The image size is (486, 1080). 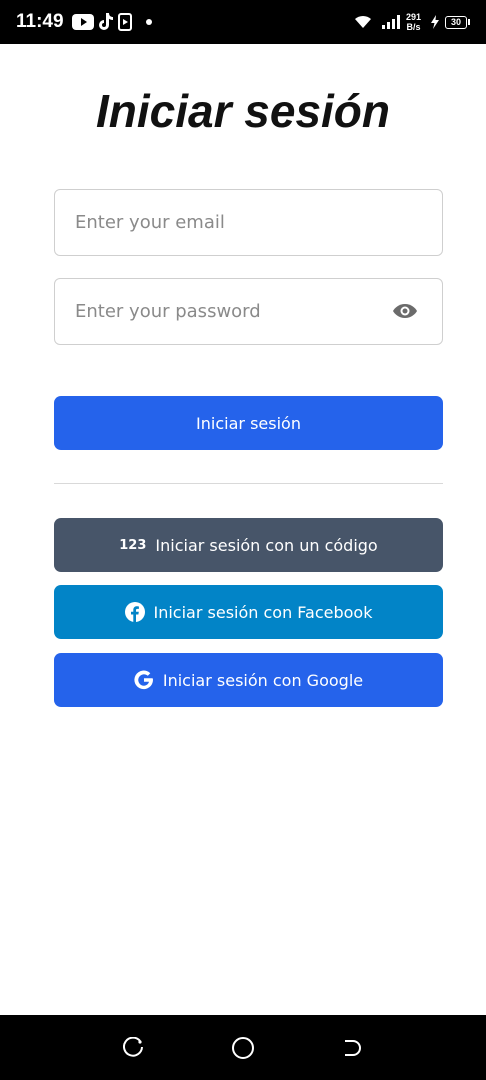 I want to click on google-login-label: Iniciar sesión con Google, so click(x=263, y=680).